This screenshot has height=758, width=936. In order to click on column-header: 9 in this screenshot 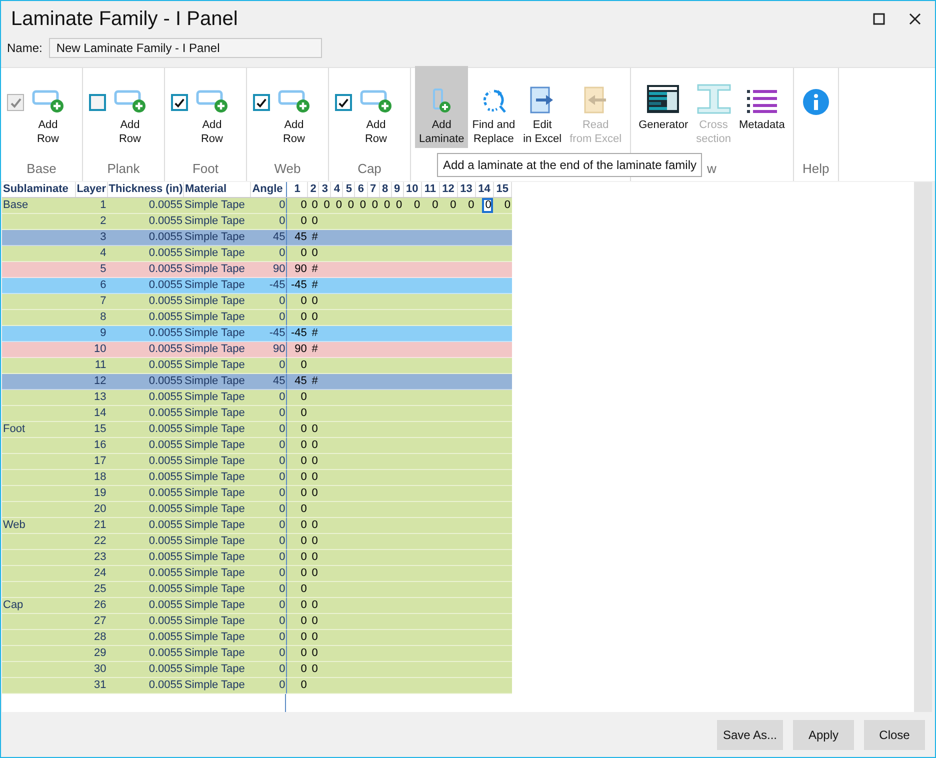, I will do `click(397, 190)`.